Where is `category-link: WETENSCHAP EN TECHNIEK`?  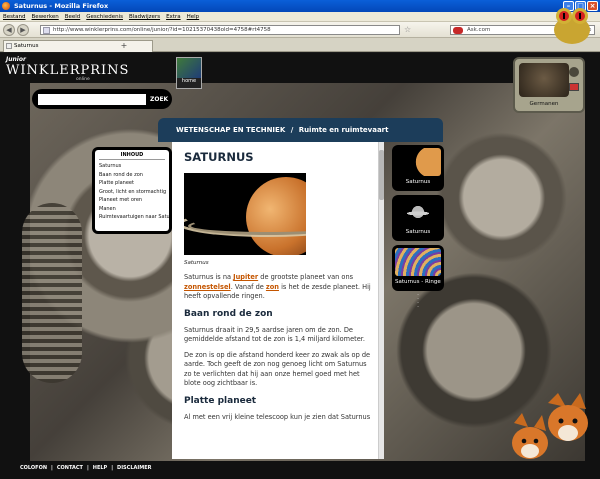
category-link: WETENSCHAP EN TECHNIEK is located at coordinates (230, 130).